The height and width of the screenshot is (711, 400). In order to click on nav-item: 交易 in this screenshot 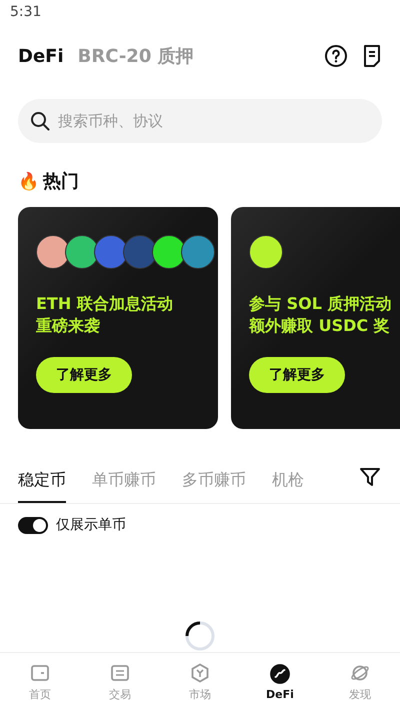, I will do `click(120, 682)`.